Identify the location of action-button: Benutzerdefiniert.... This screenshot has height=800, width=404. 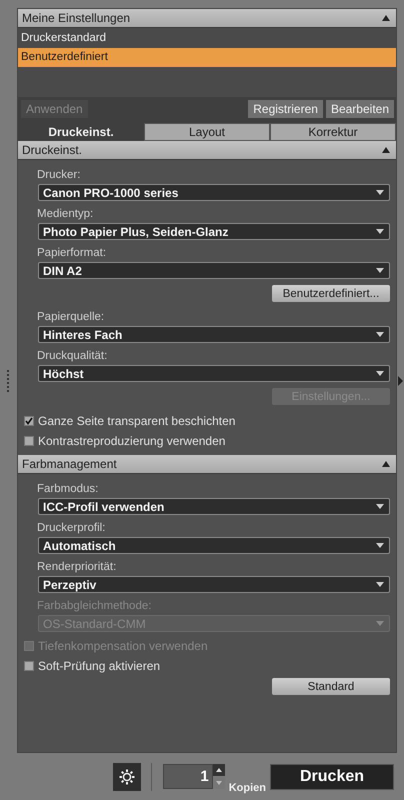
(331, 293).